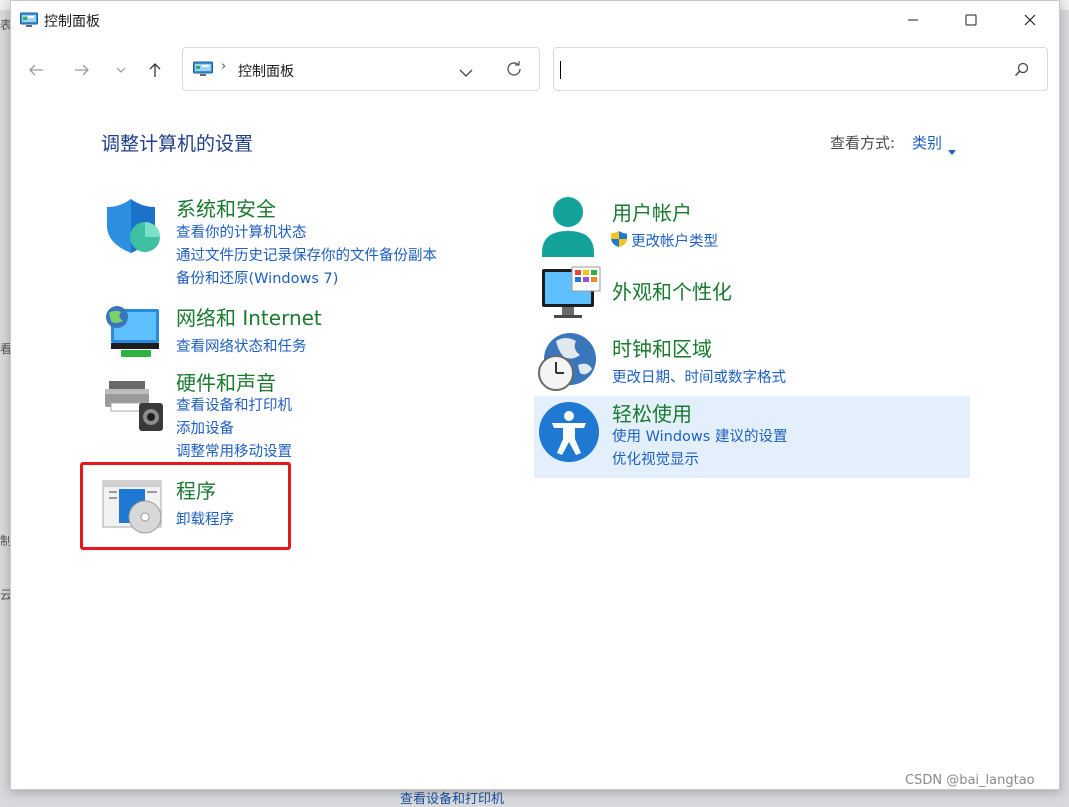  I want to click on navigation-bar: › 控制面板, so click(535, 70).